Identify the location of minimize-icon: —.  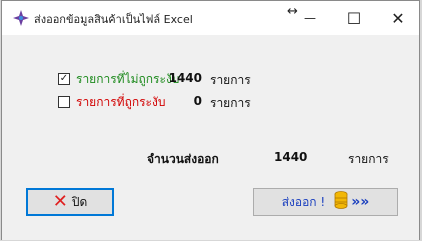
(310, 18).